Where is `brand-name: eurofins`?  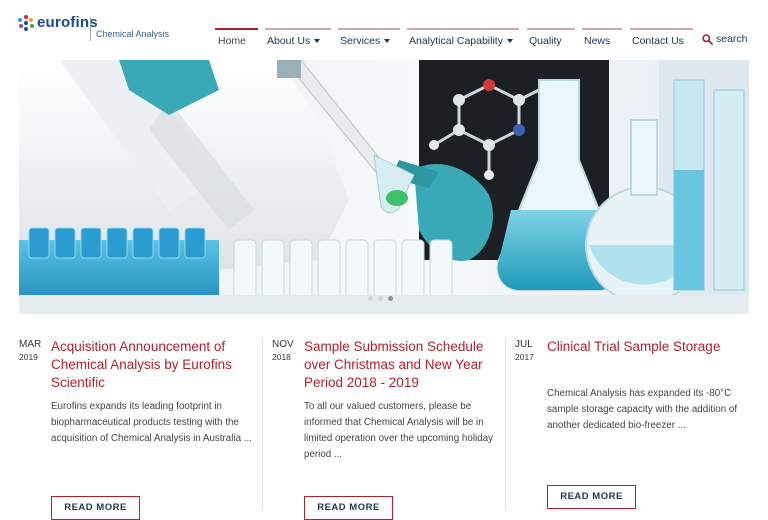 brand-name: eurofins is located at coordinates (67, 22).